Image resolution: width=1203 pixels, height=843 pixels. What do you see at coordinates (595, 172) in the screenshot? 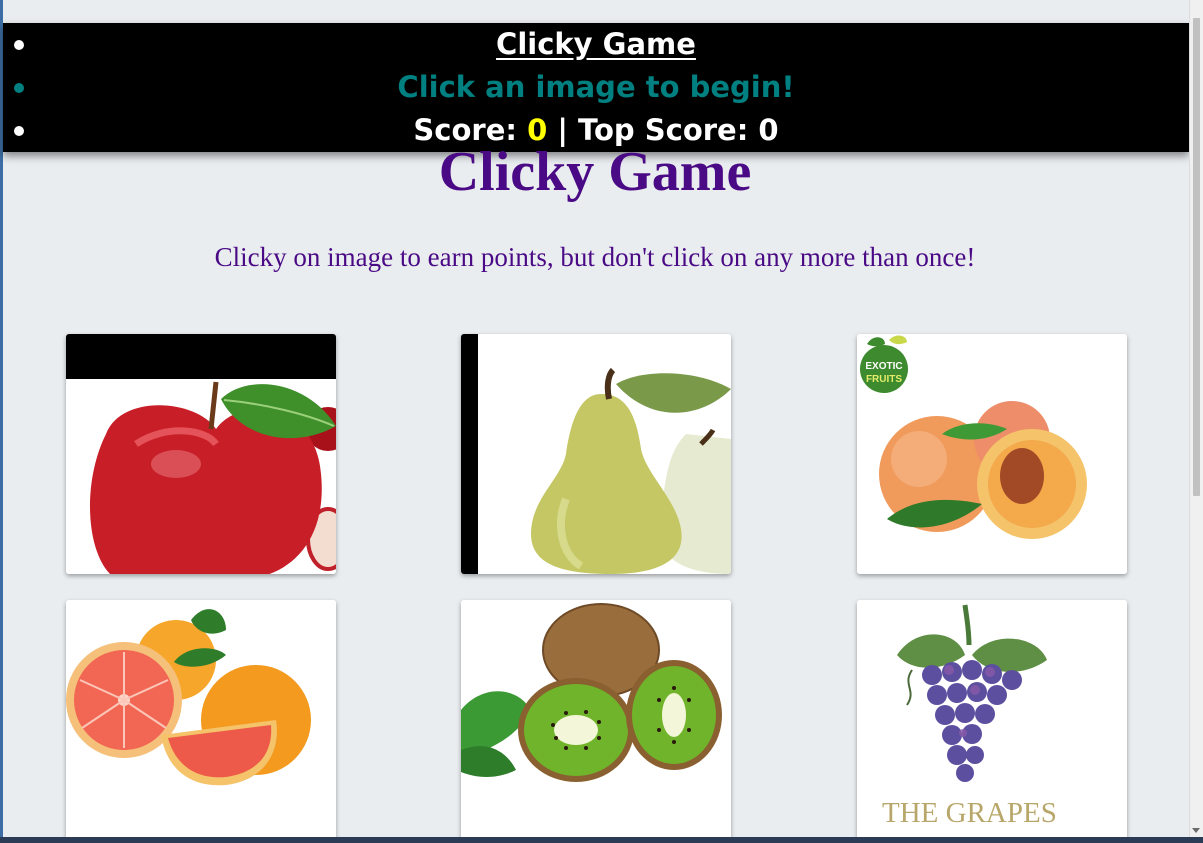
I see `page-title: Clicky Game` at bounding box center [595, 172].